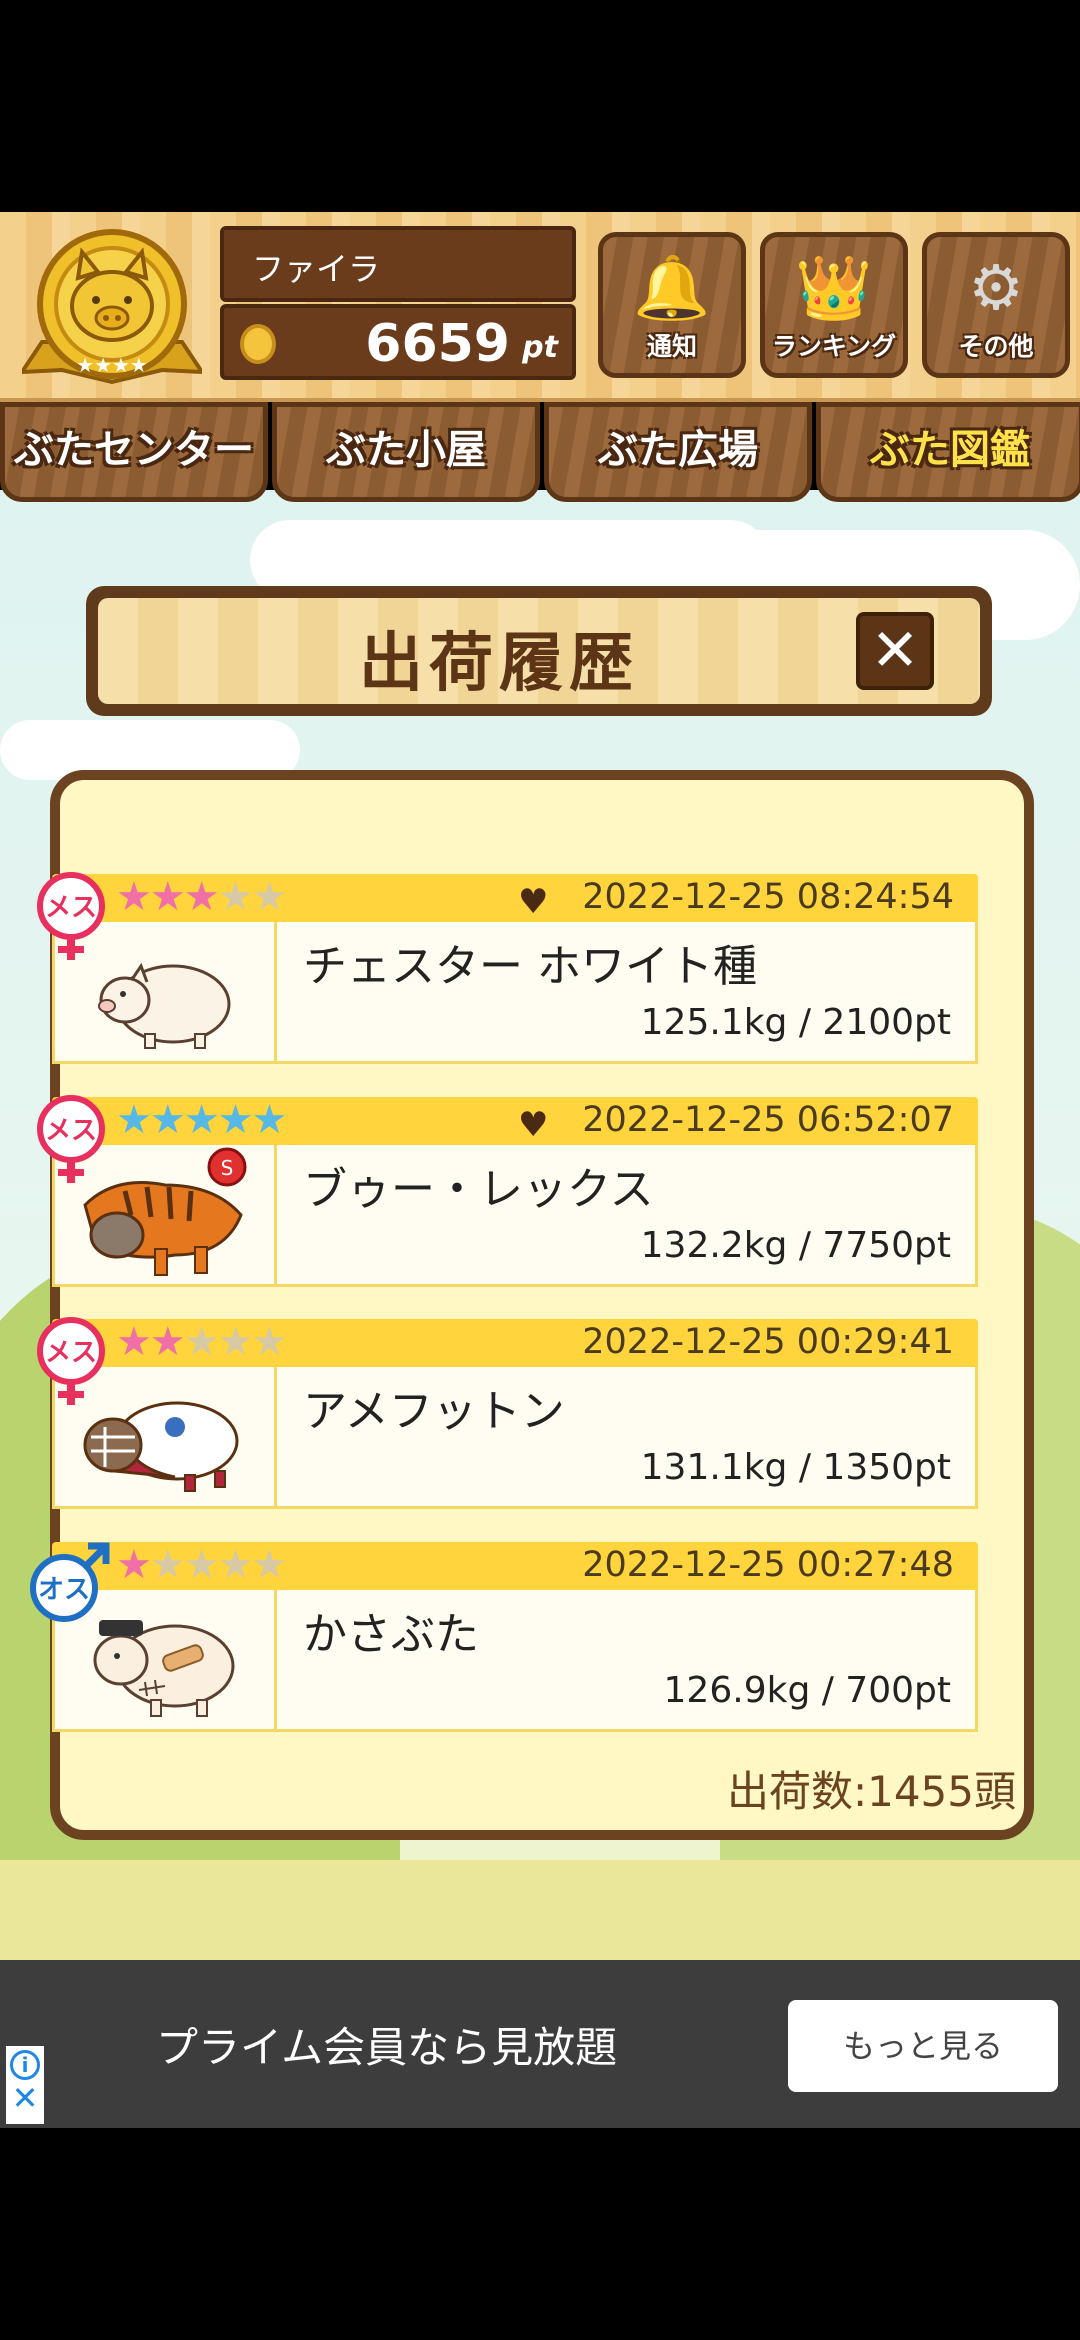 The width and height of the screenshot is (1080, 2340). Describe the element at coordinates (795, 1245) in the screenshot. I see `pig-weight-points: 132.2kg / 7750pt` at that location.